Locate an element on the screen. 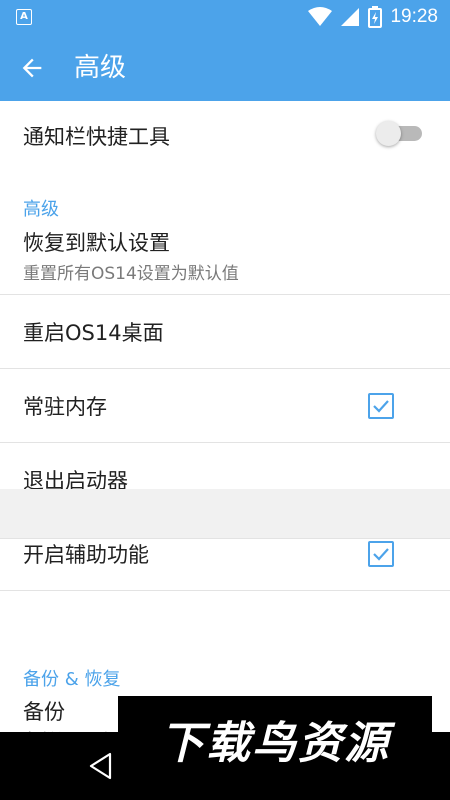 The width and height of the screenshot is (450, 800). watermark-text: 下载鸟资源 is located at coordinates (275, 743).